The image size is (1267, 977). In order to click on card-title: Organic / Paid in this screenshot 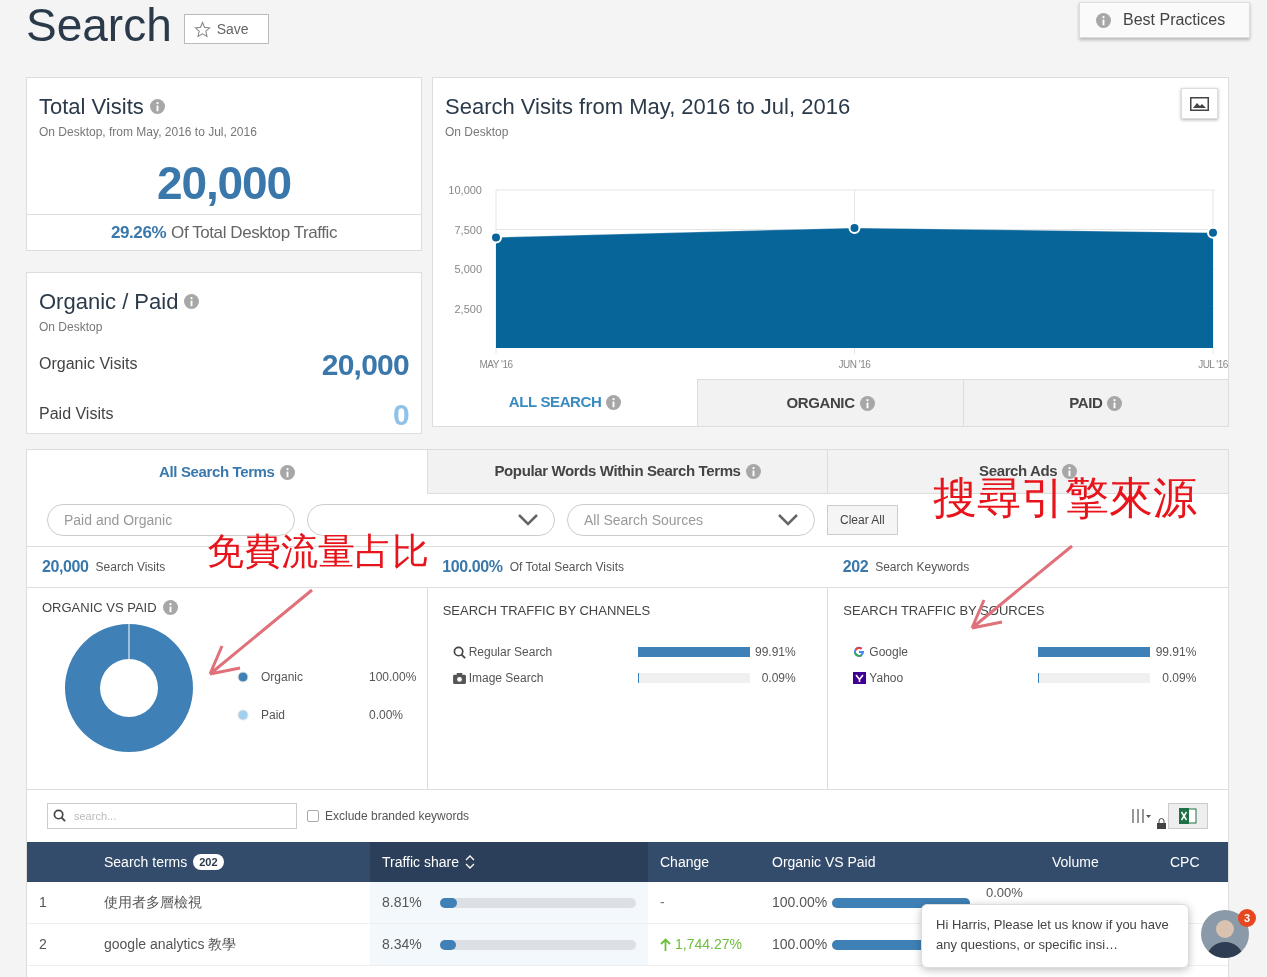, I will do `click(109, 302)`.